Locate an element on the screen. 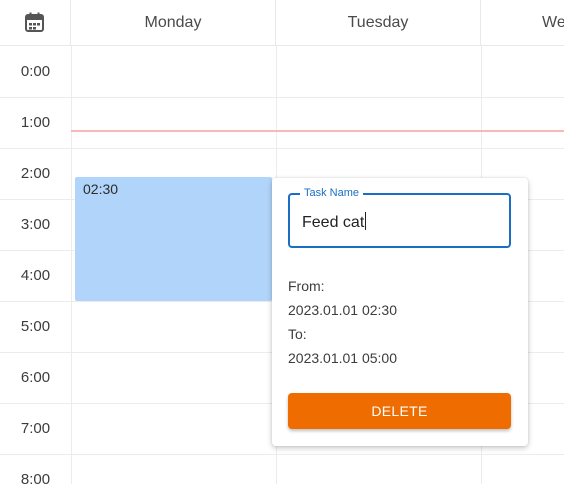 The image size is (564, 484). current-time-indicator is located at coordinates (317, 131).